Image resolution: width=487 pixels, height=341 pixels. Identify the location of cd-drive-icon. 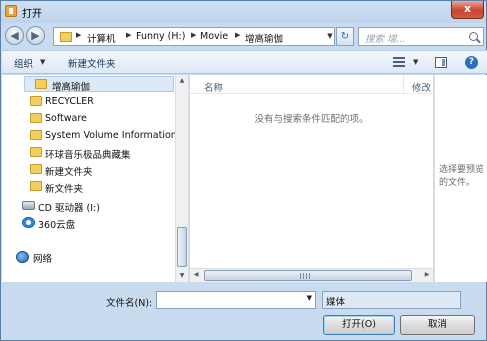
(28, 205).